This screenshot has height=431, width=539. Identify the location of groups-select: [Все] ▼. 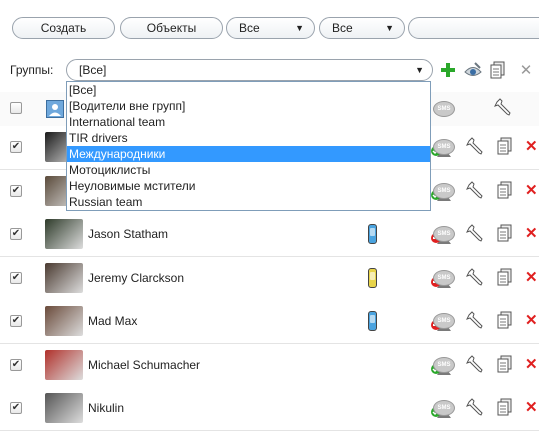
(249, 70).